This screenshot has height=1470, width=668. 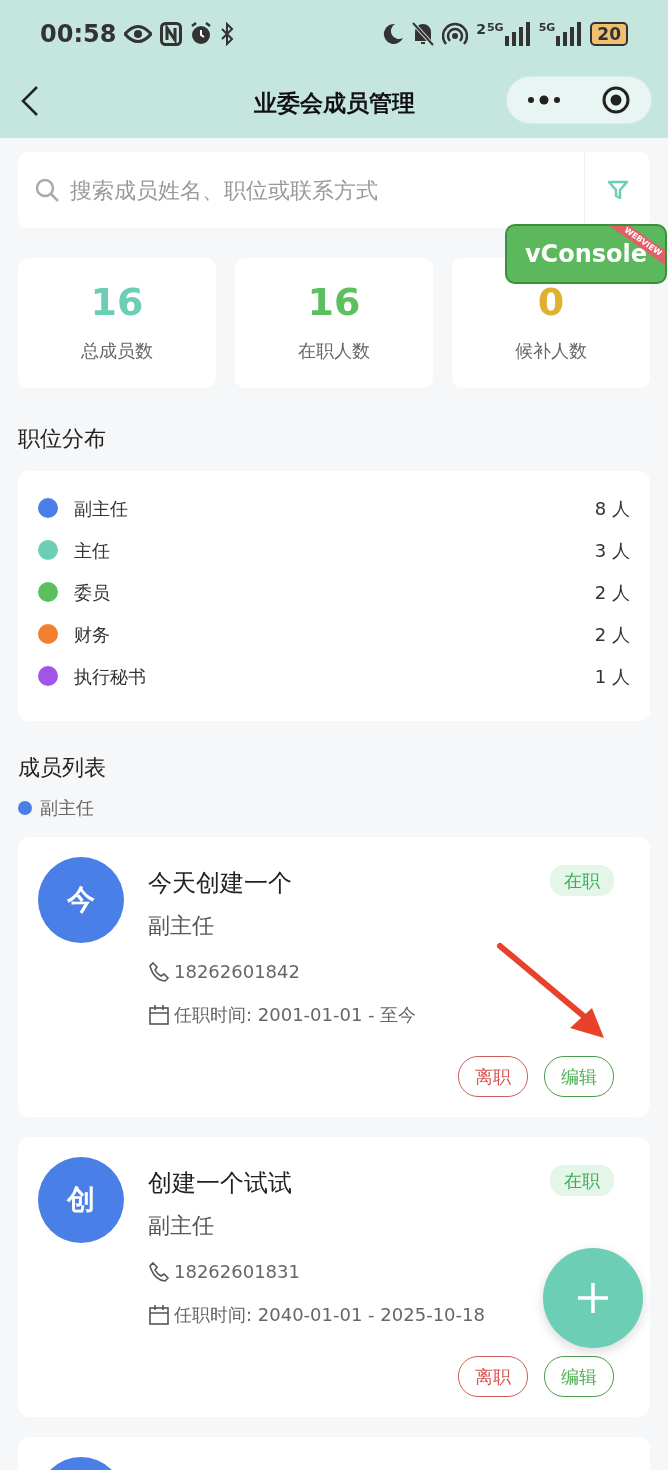 What do you see at coordinates (326, 190) in the screenshot?
I see `search-field: 搜索成员姓名、职位或联系方式` at bounding box center [326, 190].